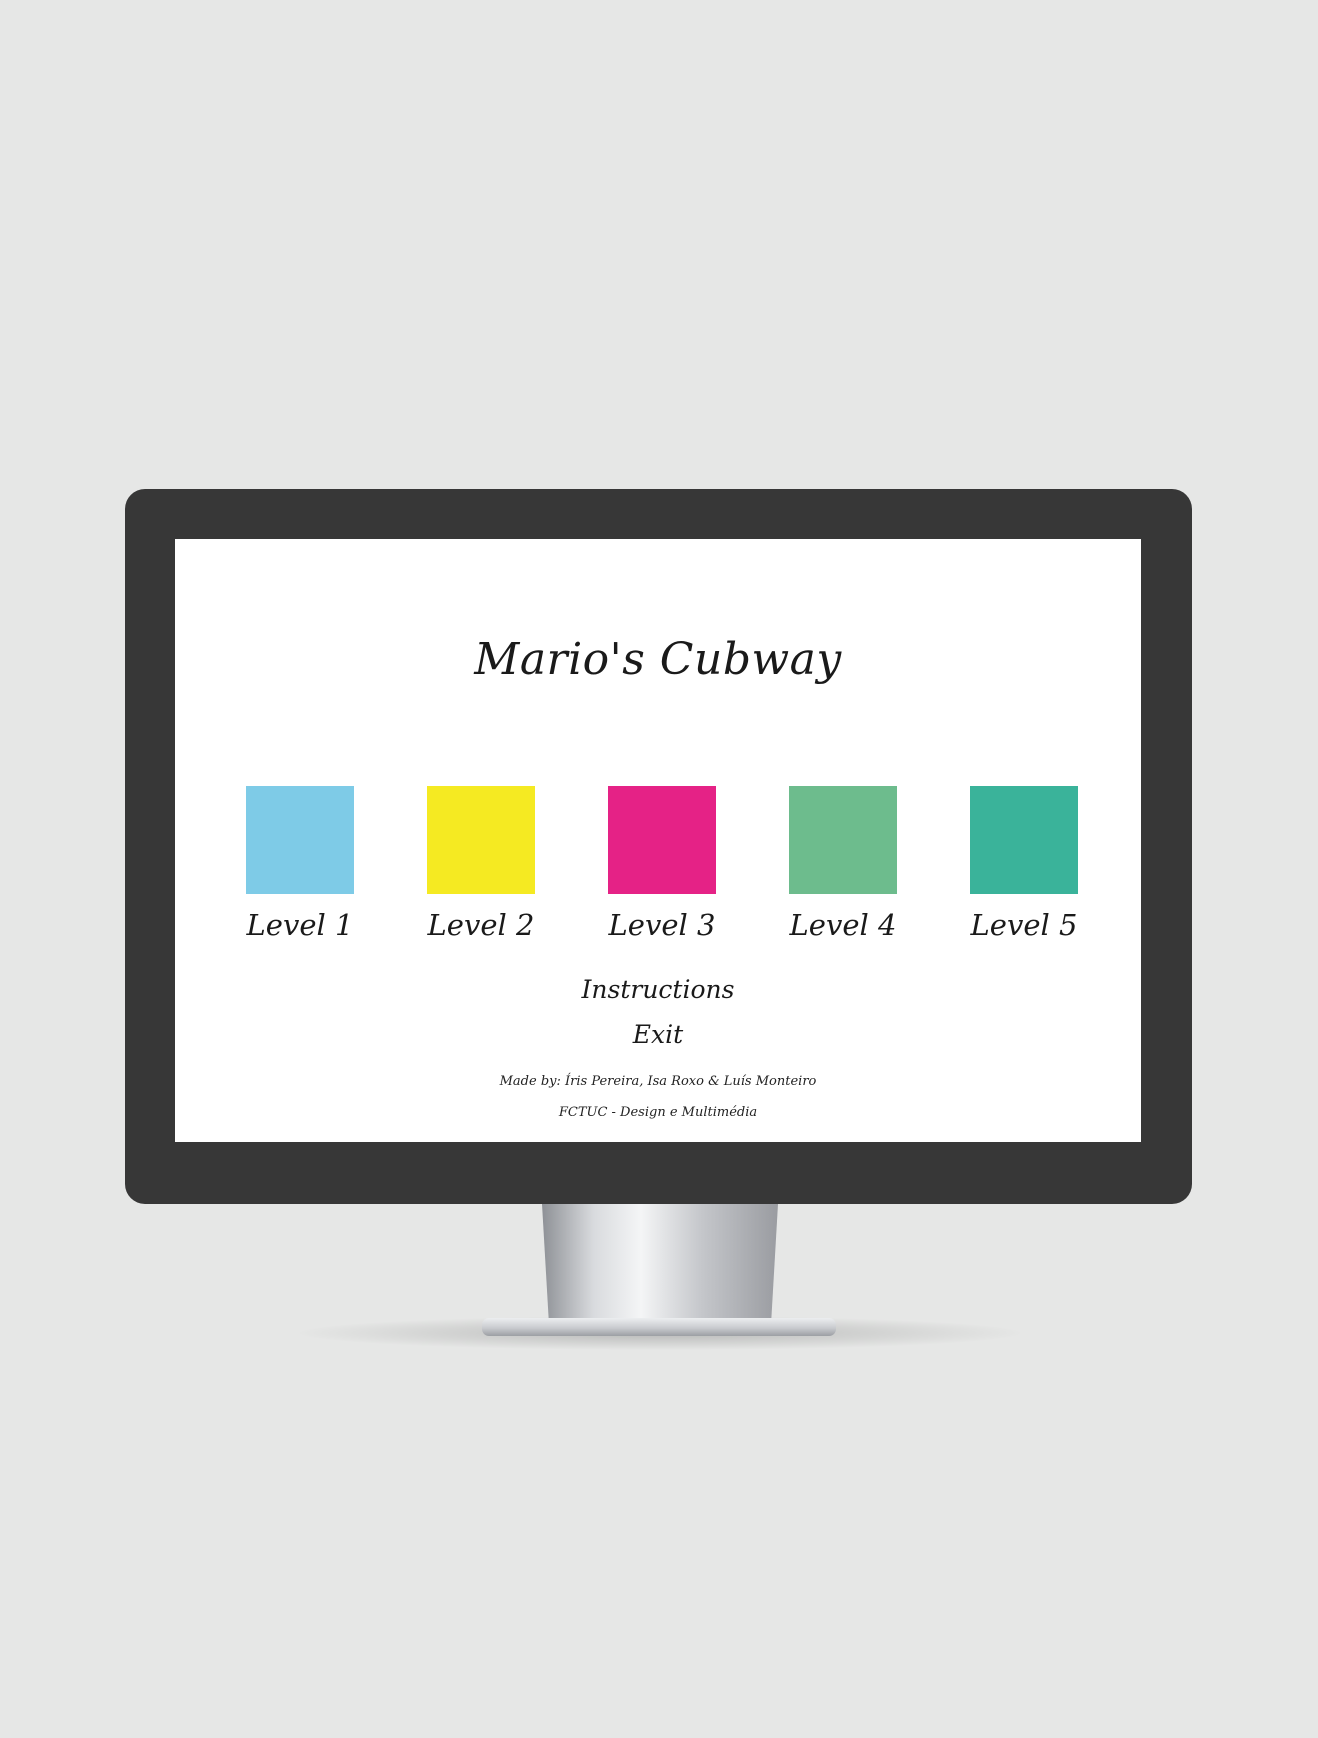 This screenshot has height=1738, width=1318. What do you see at coordinates (843, 840) in the screenshot?
I see `level-4-cube` at bounding box center [843, 840].